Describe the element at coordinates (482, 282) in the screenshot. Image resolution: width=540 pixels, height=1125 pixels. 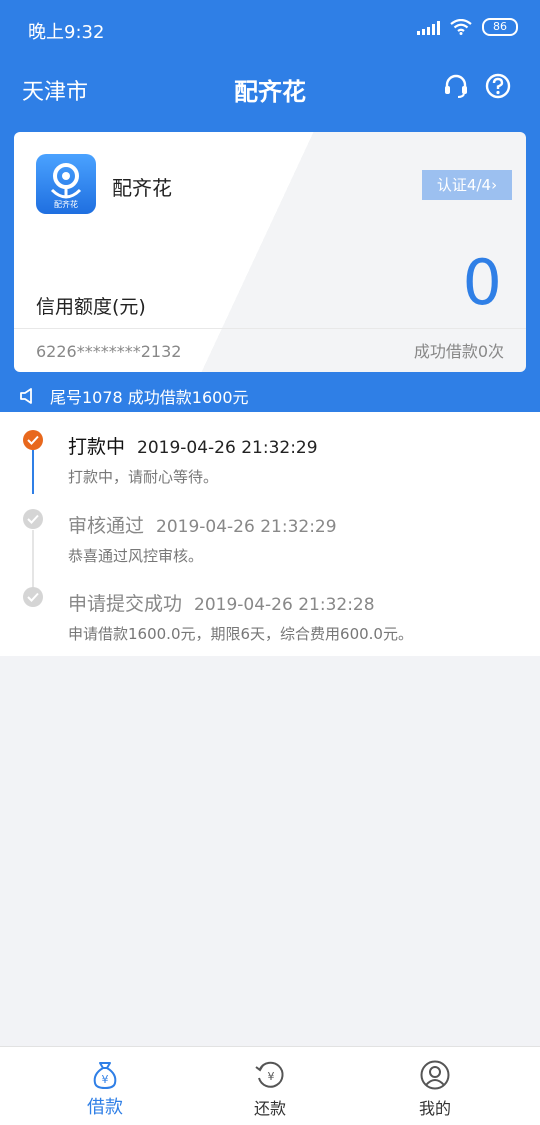
I see `credit-value: 0` at that location.